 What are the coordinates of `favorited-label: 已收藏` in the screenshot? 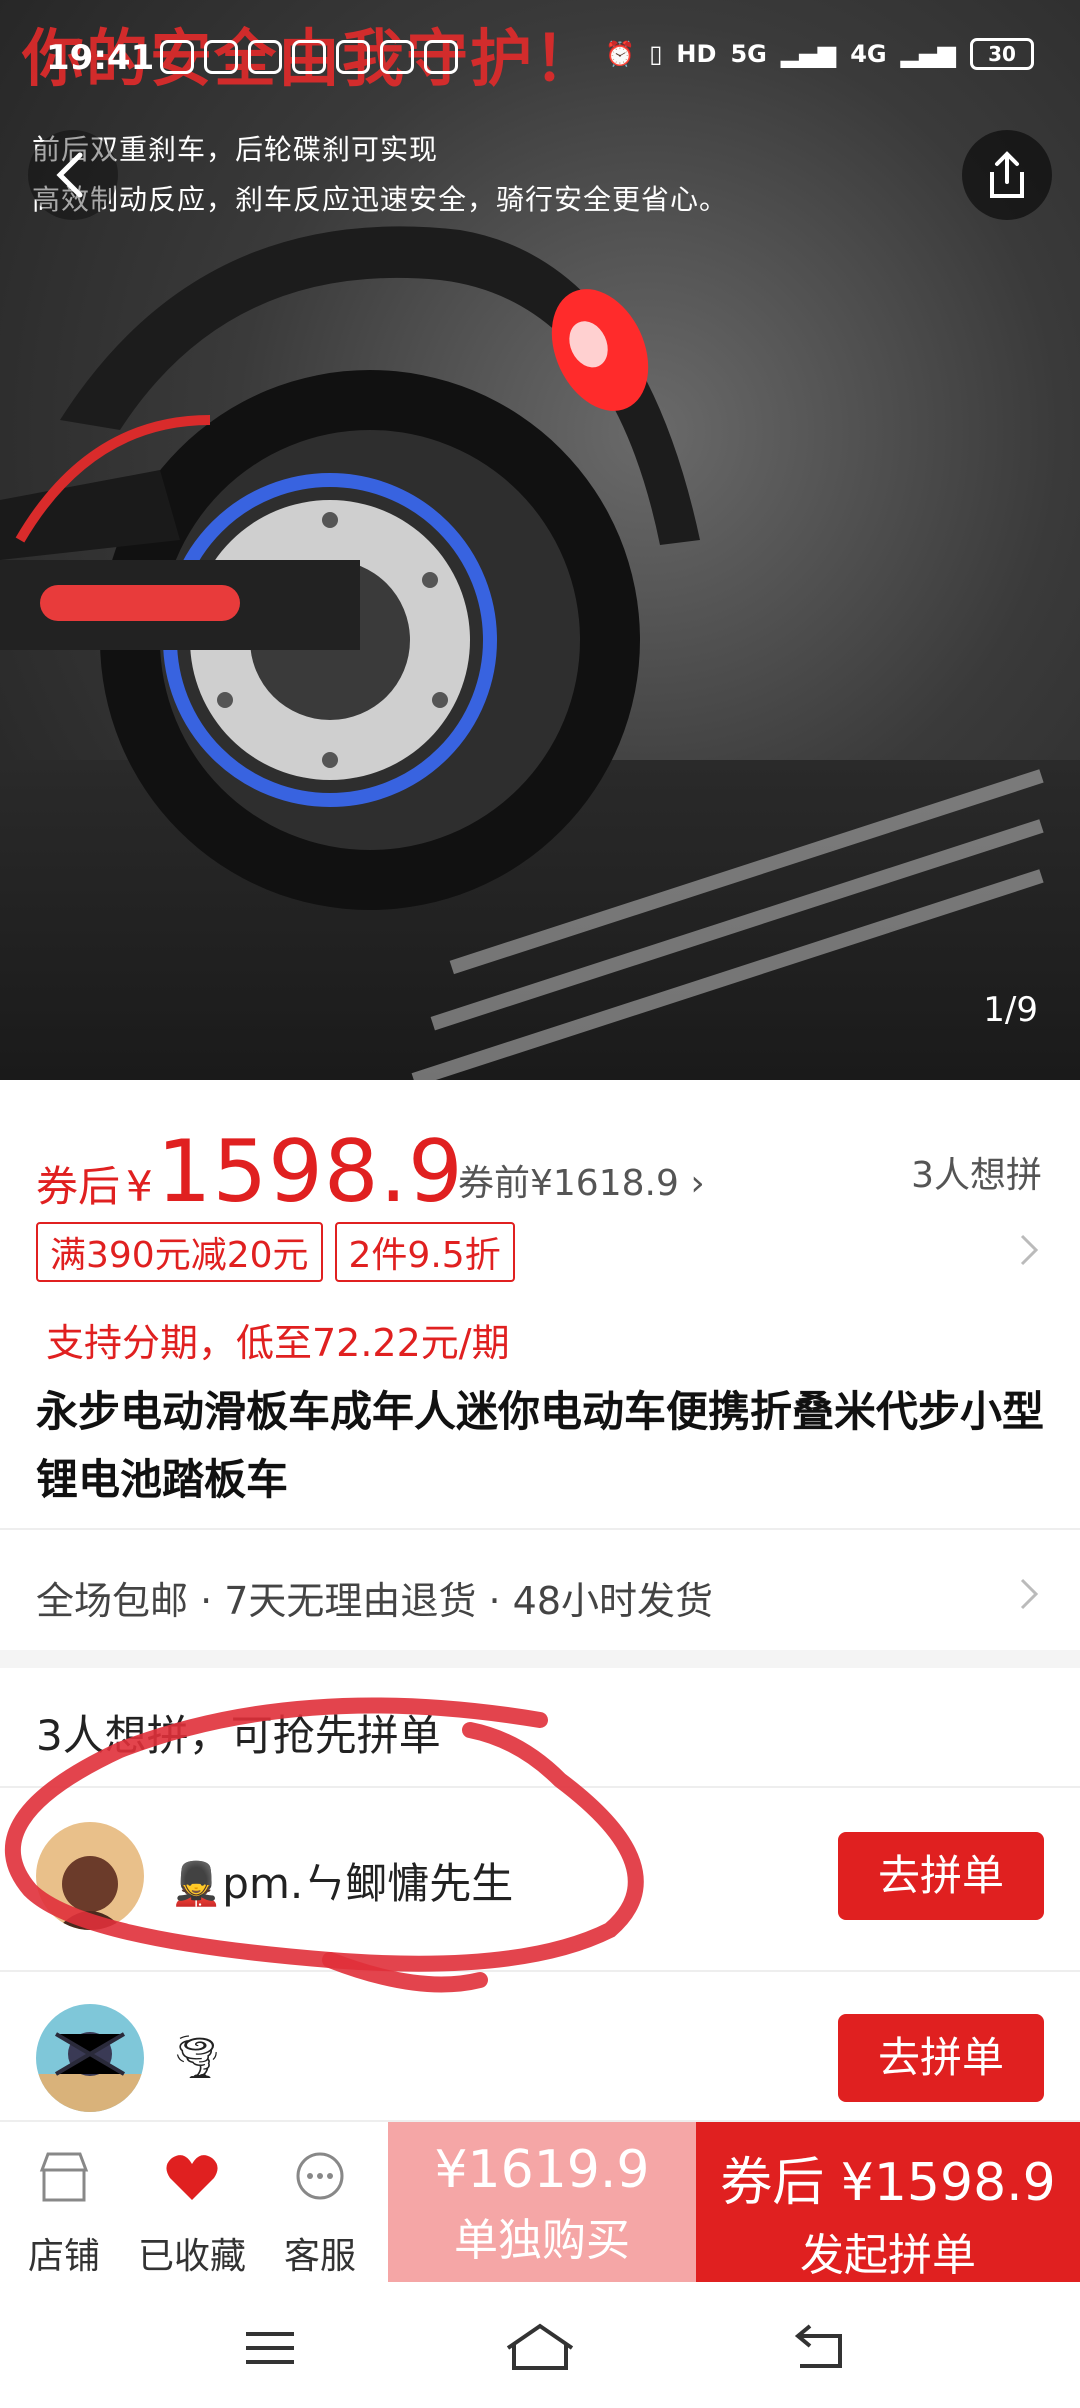 It's located at (191, 2256).